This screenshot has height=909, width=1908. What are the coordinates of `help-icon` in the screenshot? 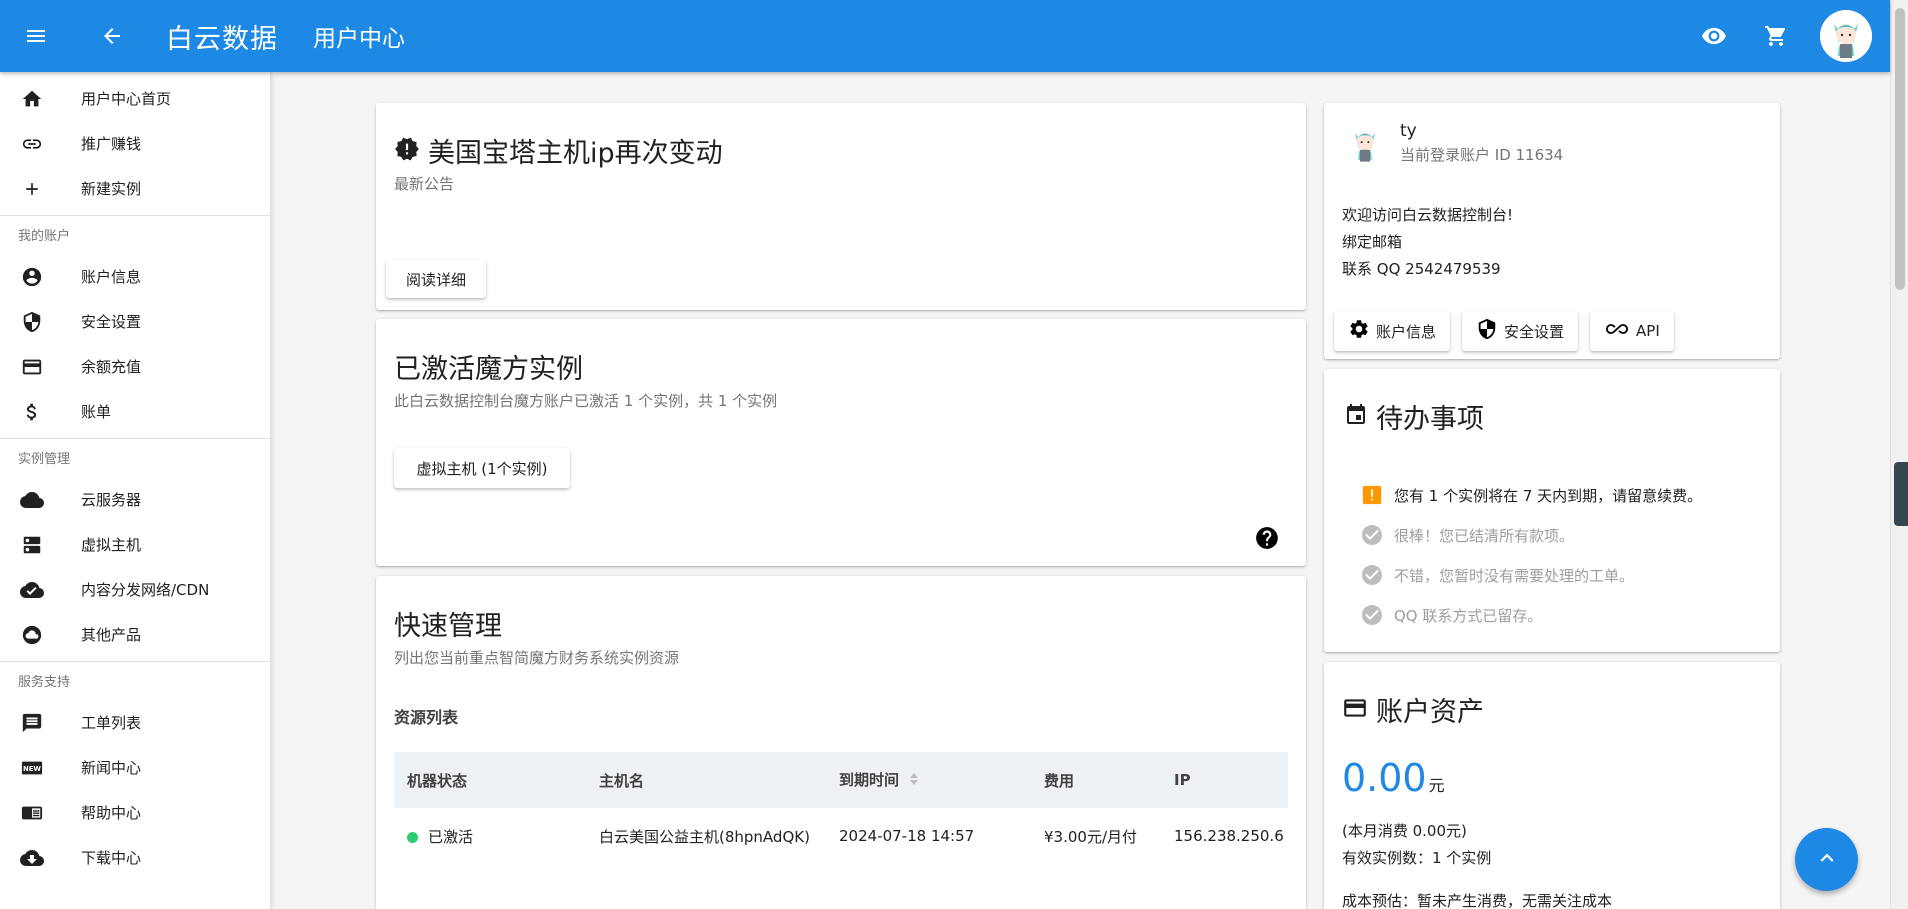 It's located at (1267, 540).